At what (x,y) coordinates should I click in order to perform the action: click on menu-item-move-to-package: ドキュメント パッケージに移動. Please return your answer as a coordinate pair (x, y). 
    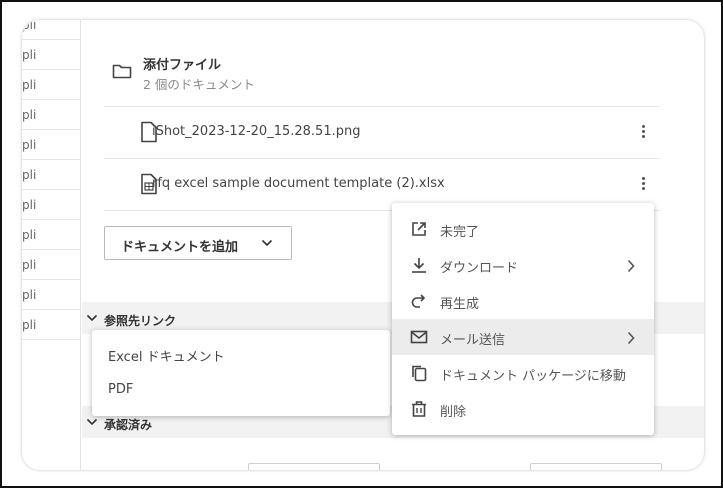
    Looking at the image, I should click on (523, 373).